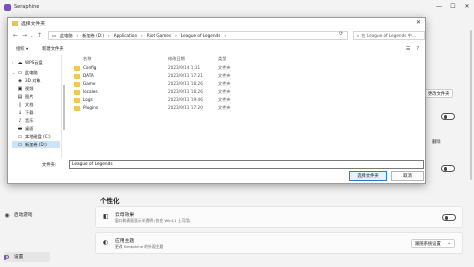 The width and height of the screenshot is (474, 267). Describe the element at coordinates (368, 176) in the screenshot. I see `select-folder-button: 选择文件夹` at that location.